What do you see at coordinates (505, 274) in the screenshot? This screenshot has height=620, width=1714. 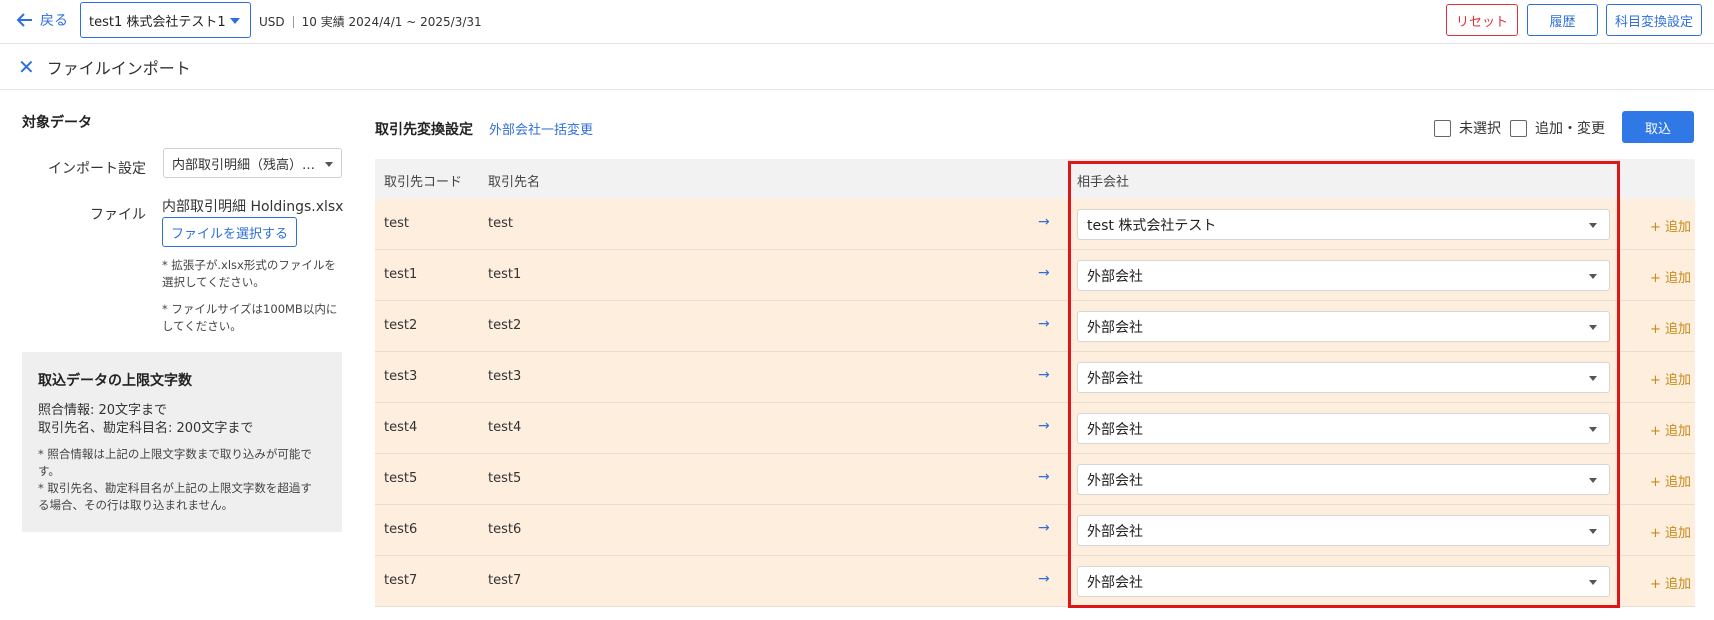 I see `partner-name: test1` at bounding box center [505, 274].